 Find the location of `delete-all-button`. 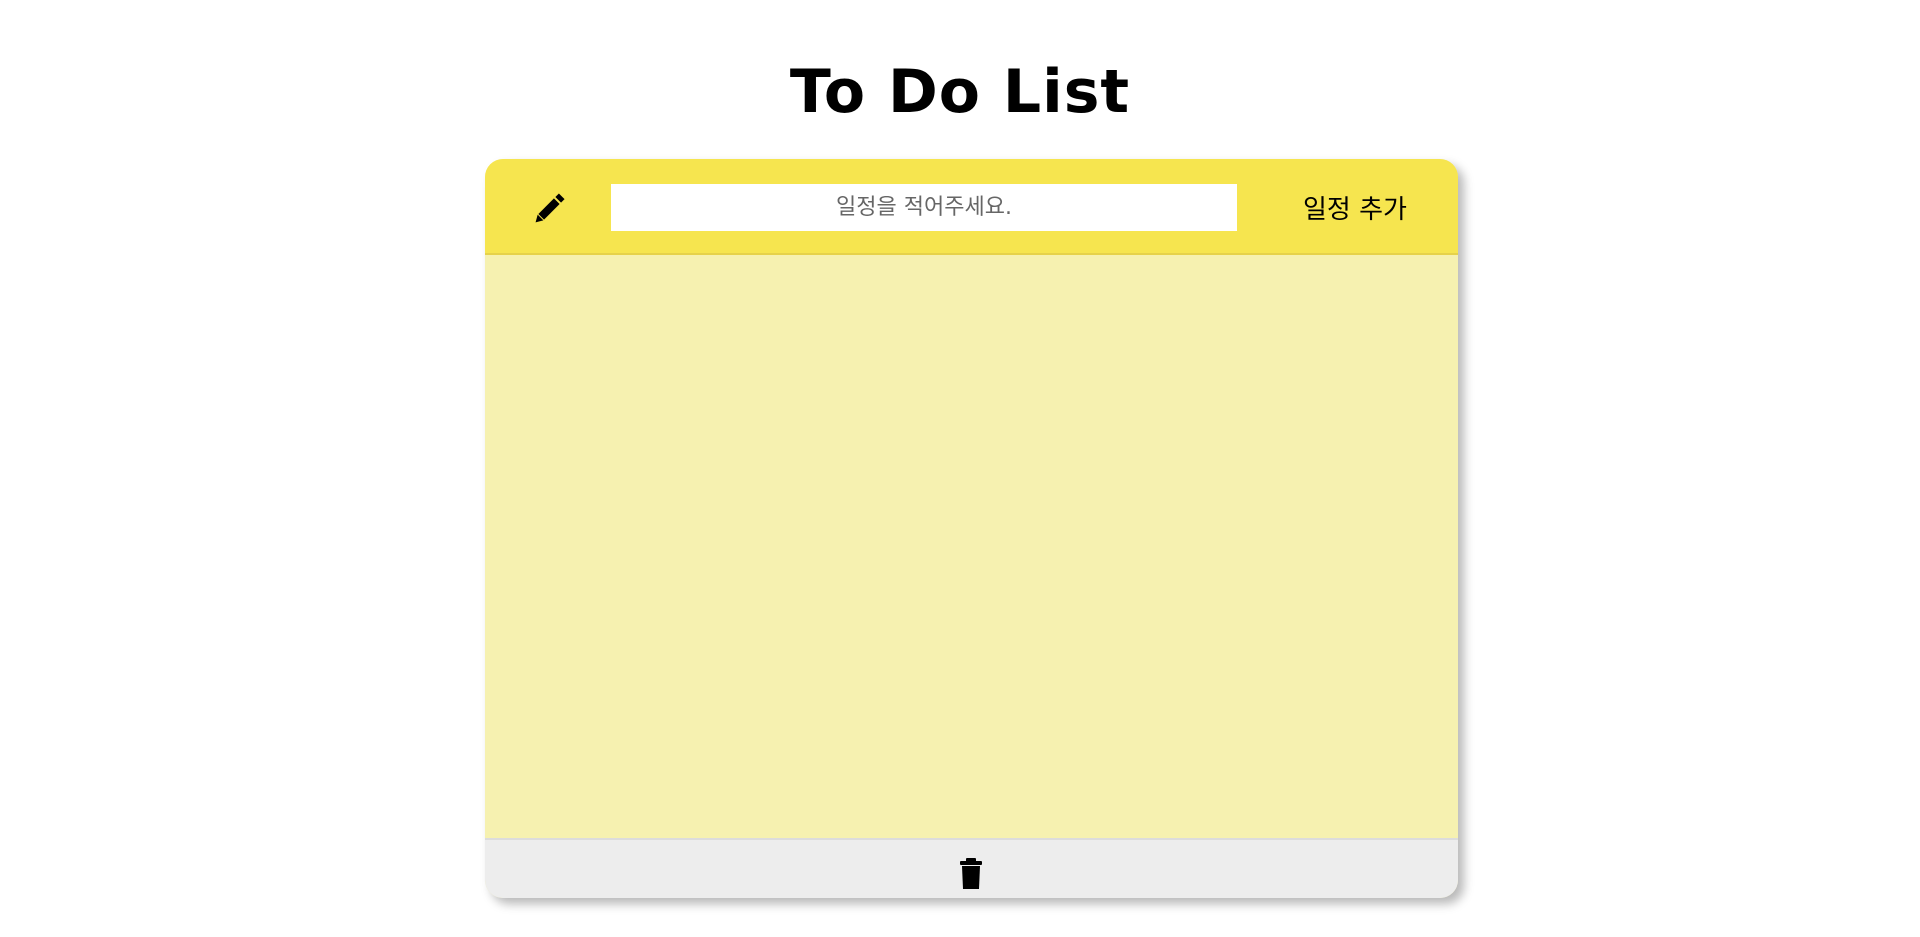

delete-all-button is located at coordinates (971, 872).